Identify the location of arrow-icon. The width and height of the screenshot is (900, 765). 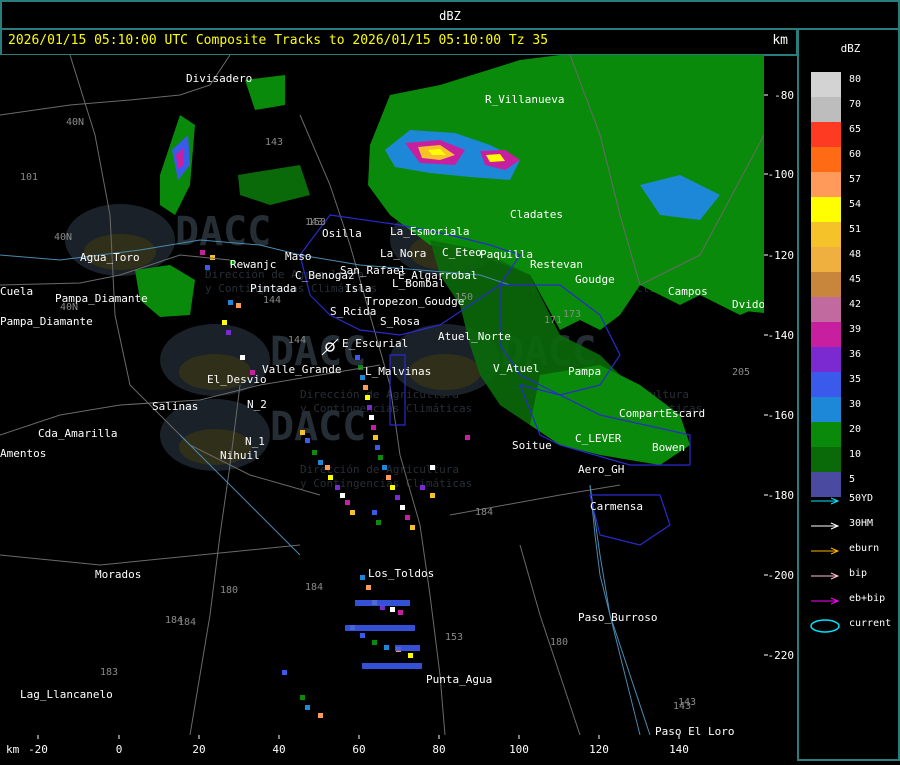
(825, 526).